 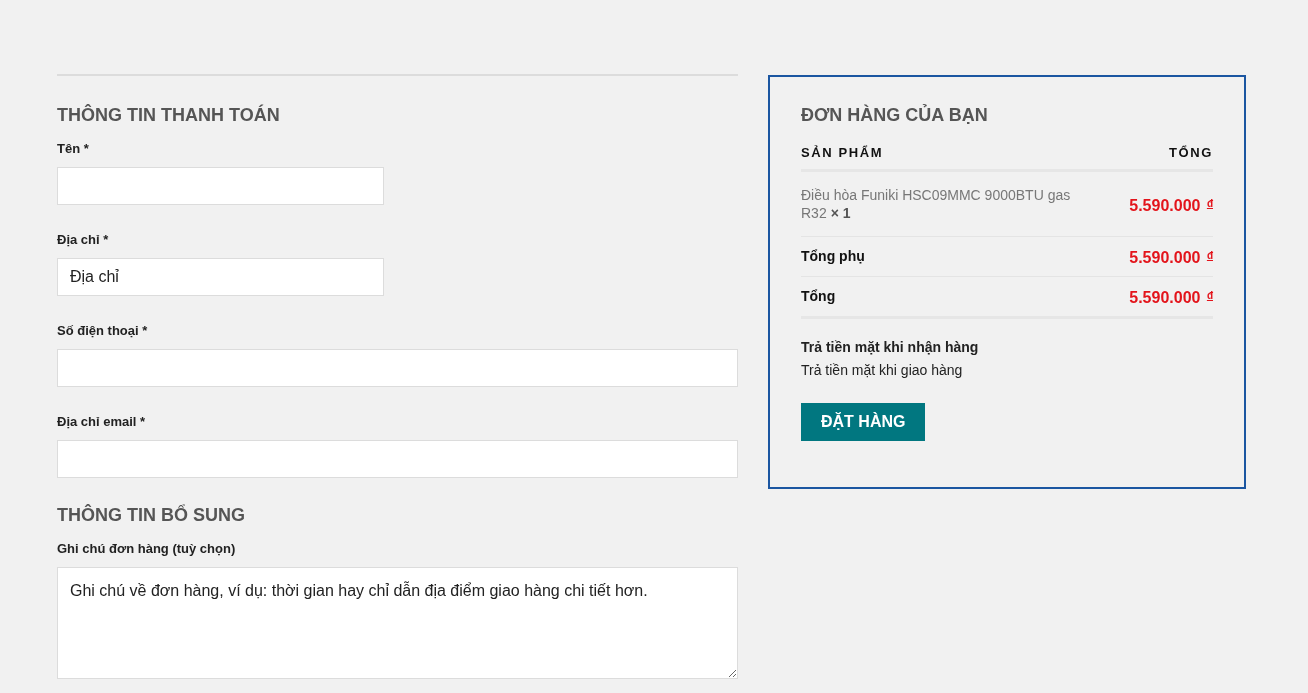 What do you see at coordinates (146, 549) in the screenshot?
I see `field-label: Ghi chú đơn hàng (tuỳ chọn)` at bounding box center [146, 549].